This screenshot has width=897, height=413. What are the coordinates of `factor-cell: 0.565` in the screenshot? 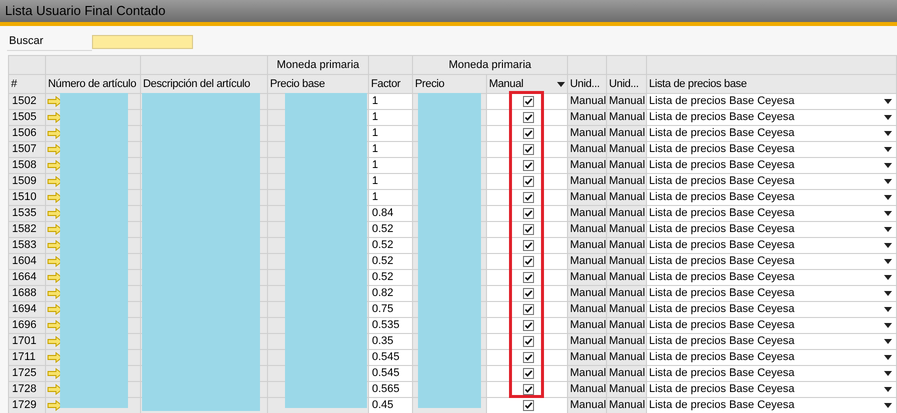 It's located at (391, 390).